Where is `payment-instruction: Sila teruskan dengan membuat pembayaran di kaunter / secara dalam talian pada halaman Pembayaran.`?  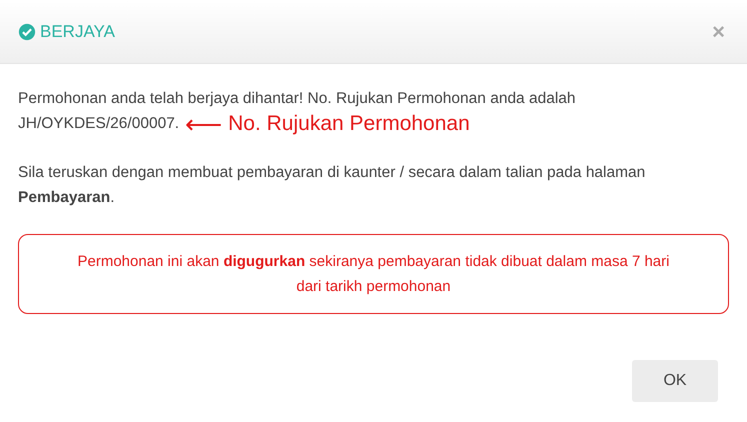 payment-instruction: Sila teruskan dengan membuat pembayaran di kaunter / secara dalam talian pada halaman Pembayaran. is located at coordinates (332, 185).